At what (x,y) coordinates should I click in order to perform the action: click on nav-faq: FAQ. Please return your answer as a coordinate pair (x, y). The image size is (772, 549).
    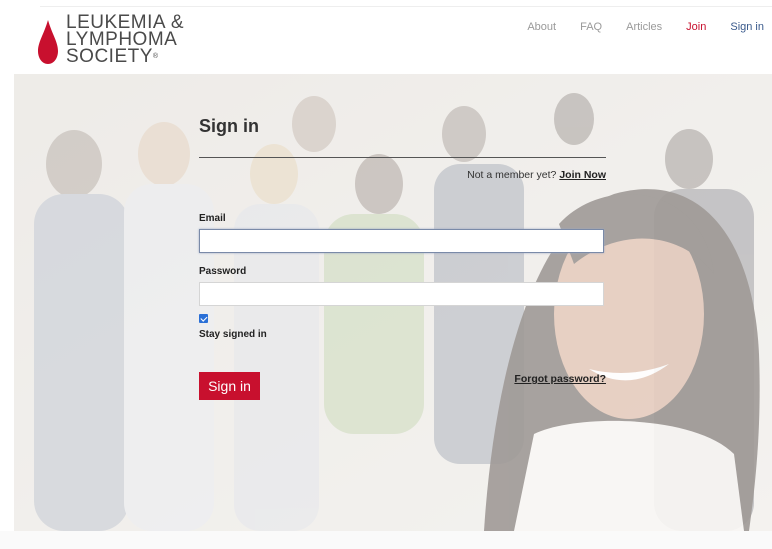
    Looking at the image, I should click on (591, 27).